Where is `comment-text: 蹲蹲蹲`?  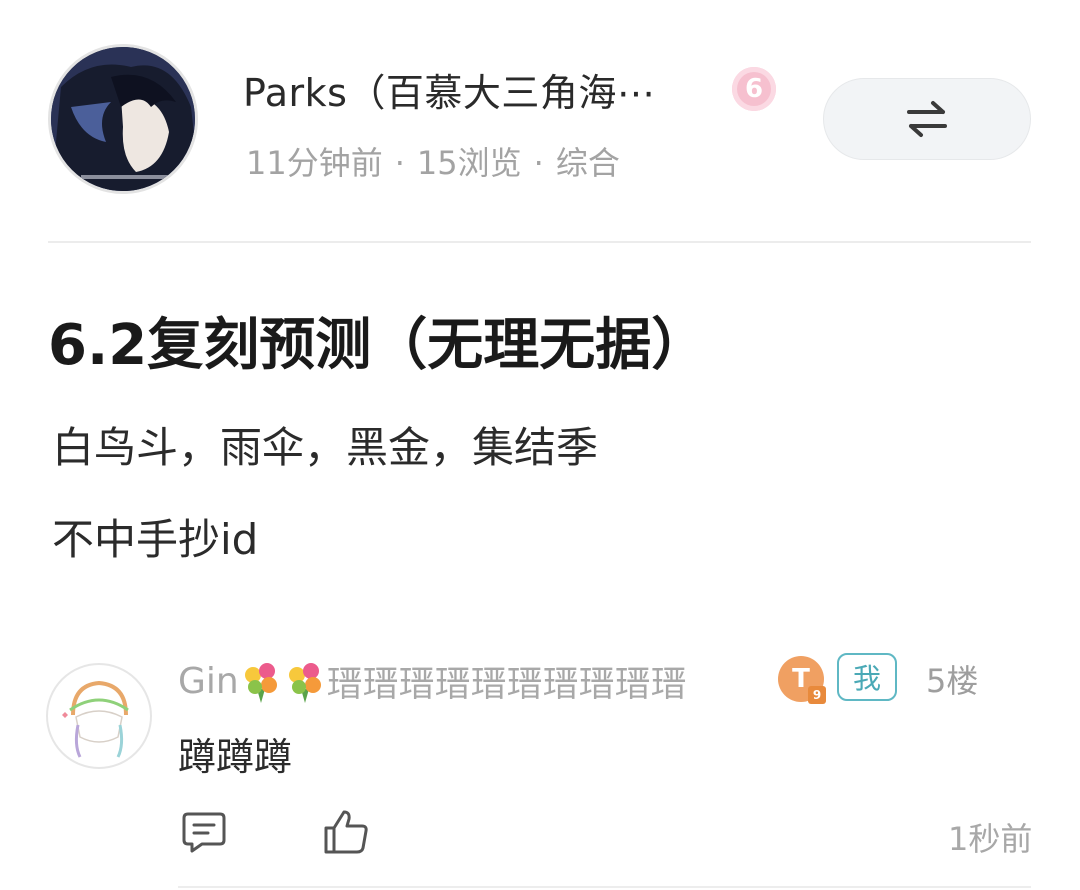
comment-text: 蹲蹲蹲 is located at coordinates (235, 757).